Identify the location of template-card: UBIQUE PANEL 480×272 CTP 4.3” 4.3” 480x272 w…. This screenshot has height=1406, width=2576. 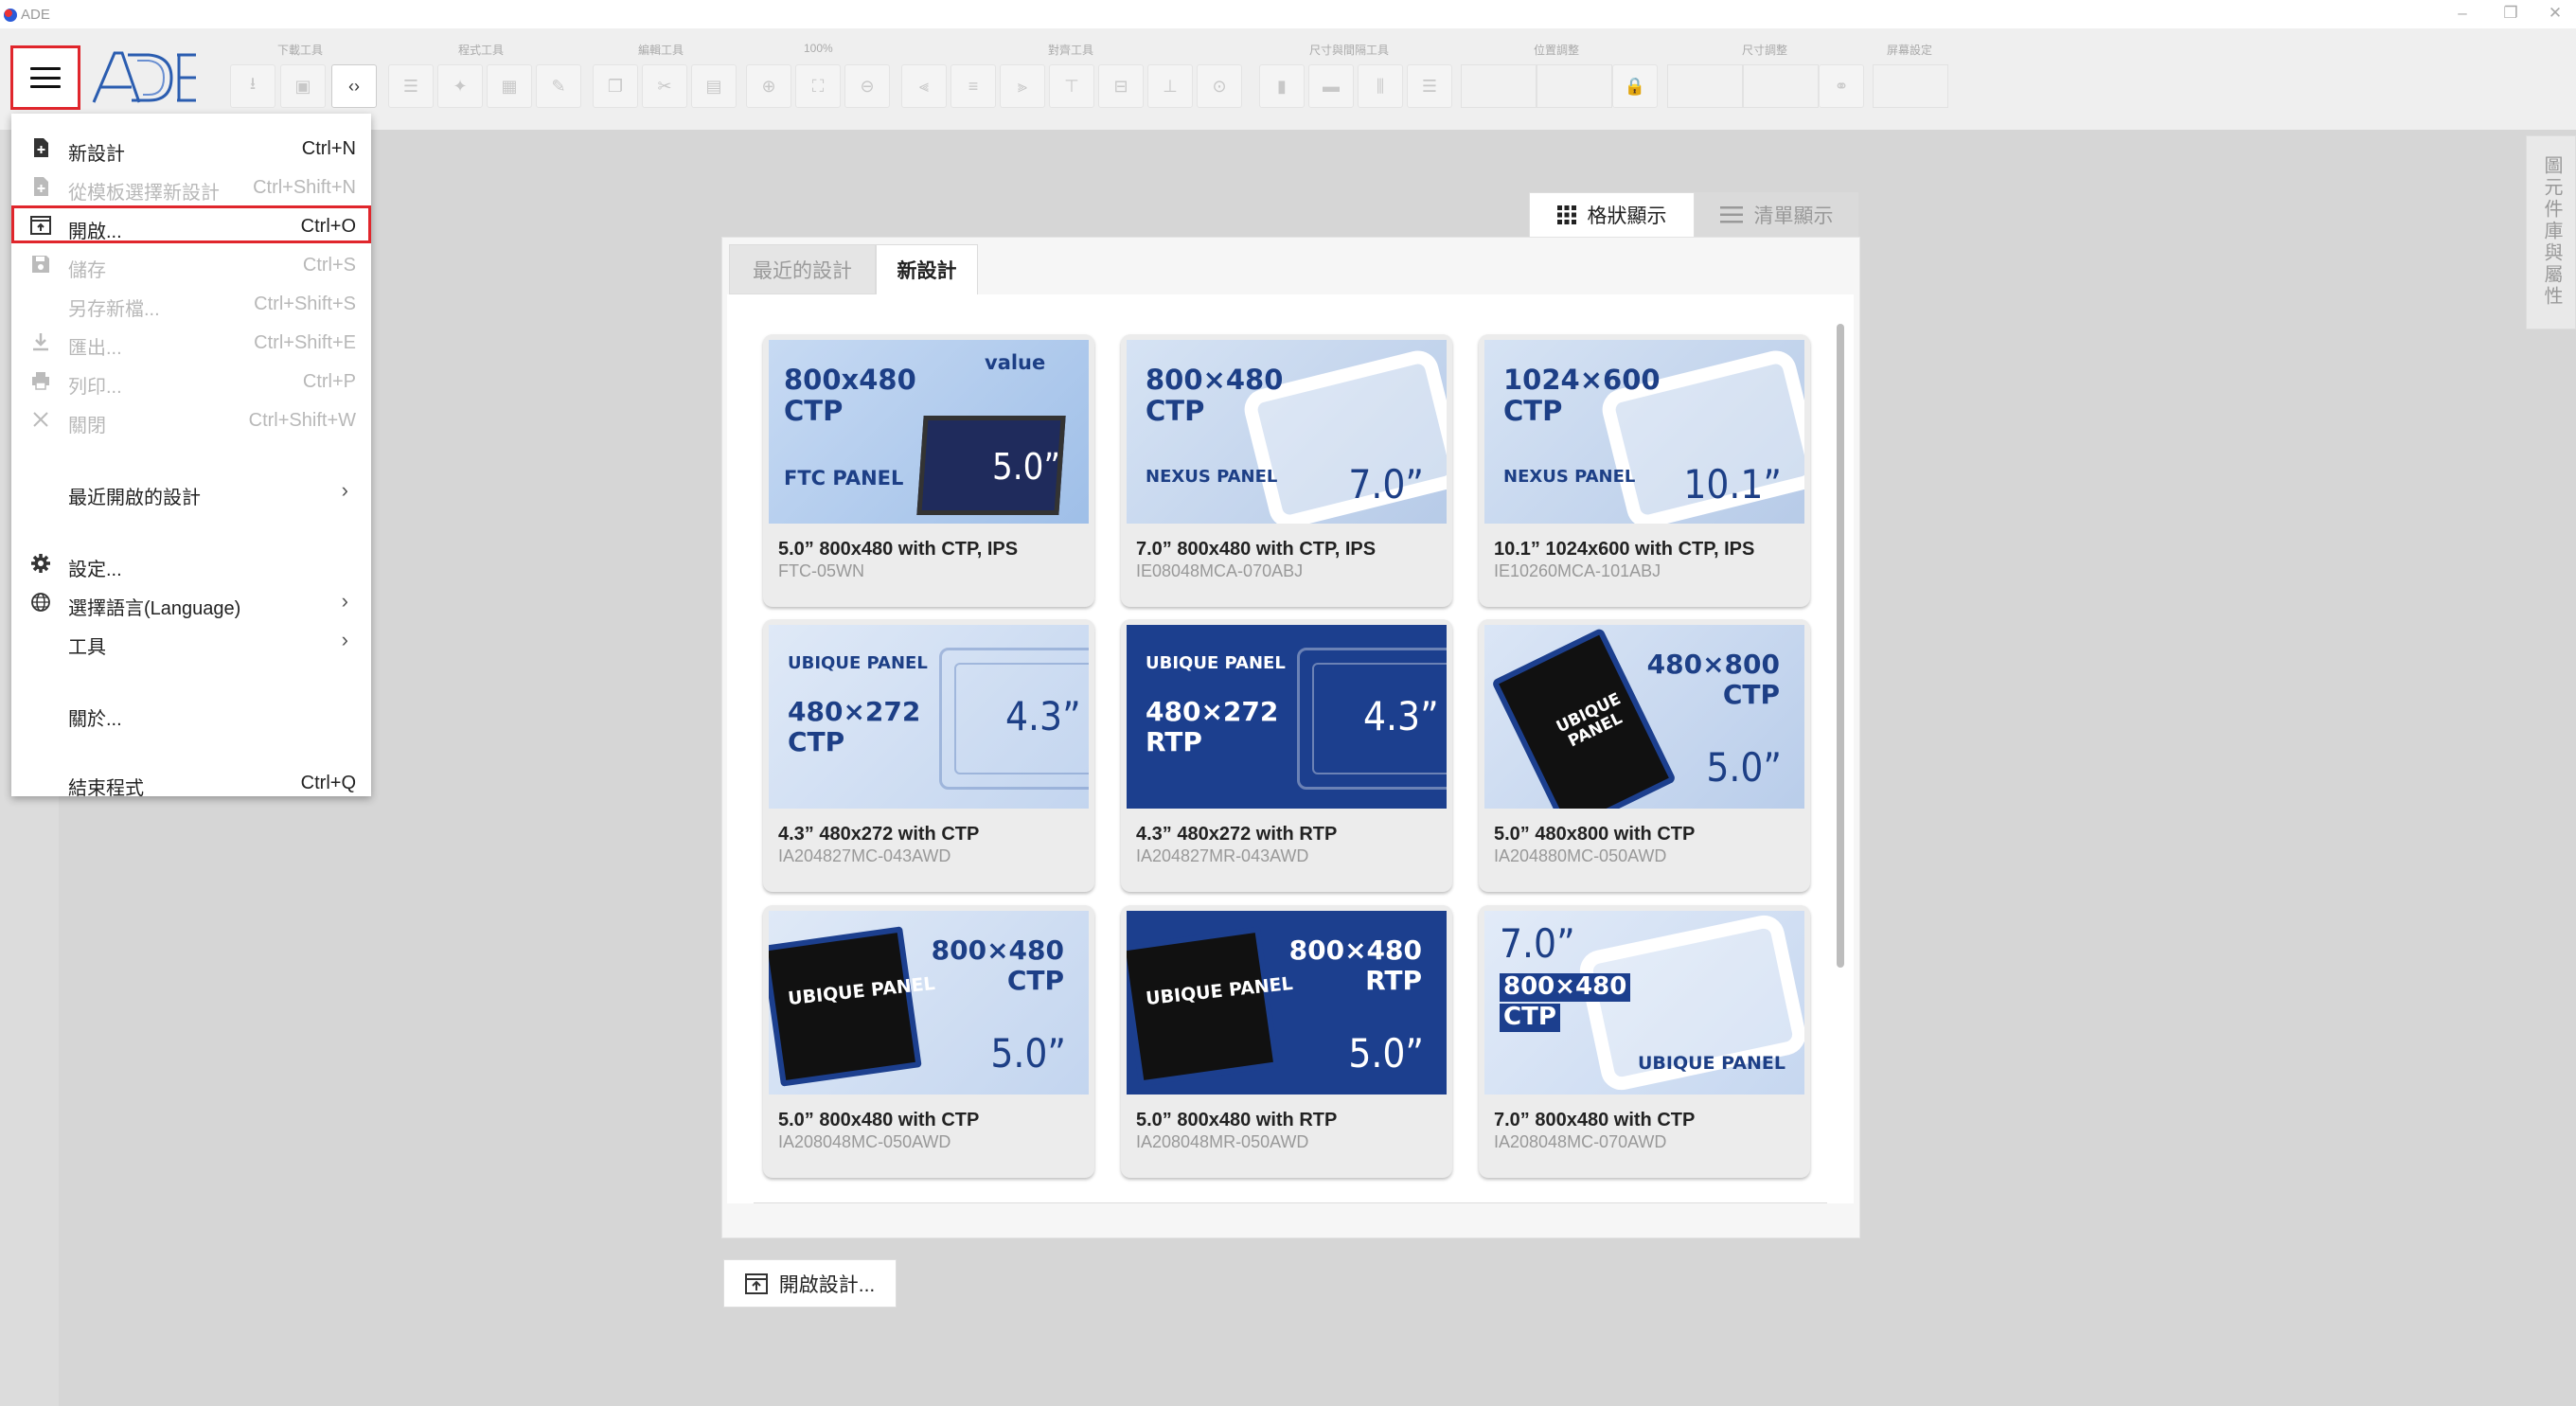
(928, 755).